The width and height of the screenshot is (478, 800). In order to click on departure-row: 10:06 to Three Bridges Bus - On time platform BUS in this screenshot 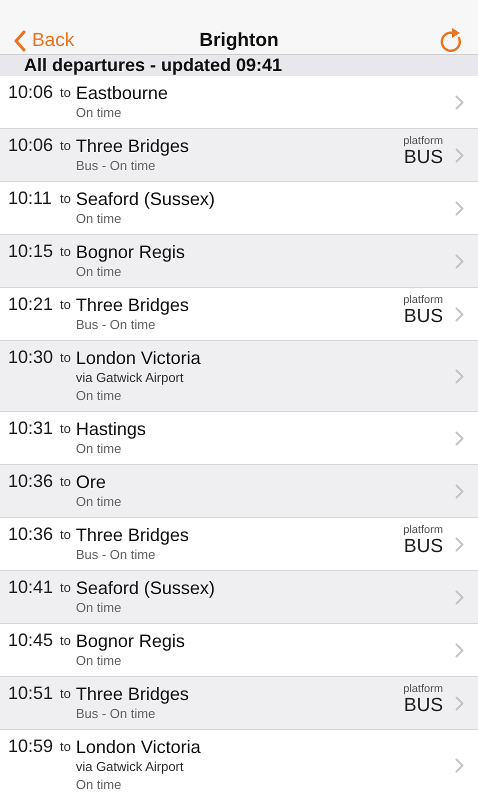, I will do `click(239, 155)`.